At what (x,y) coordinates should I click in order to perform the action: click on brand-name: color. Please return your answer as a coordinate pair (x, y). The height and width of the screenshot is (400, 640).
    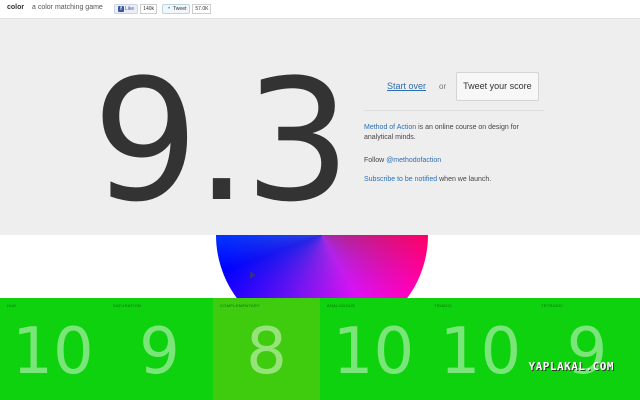
    Looking at the image, I should click on (16, 7).